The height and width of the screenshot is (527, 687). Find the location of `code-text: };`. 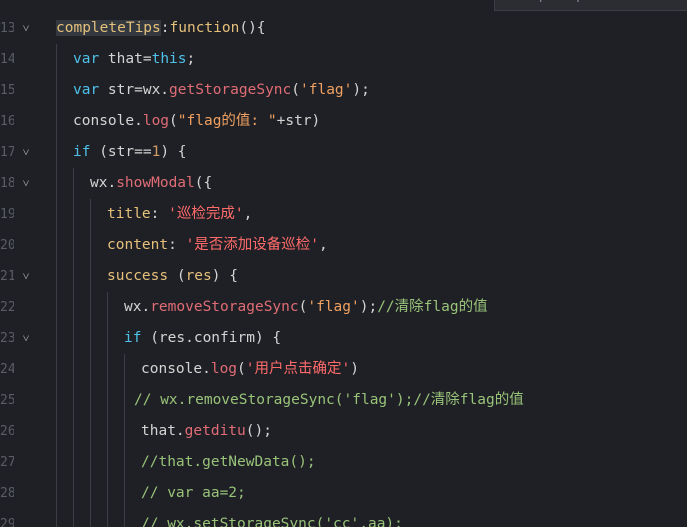

code-text: }; is located at coordinates (64, 5).